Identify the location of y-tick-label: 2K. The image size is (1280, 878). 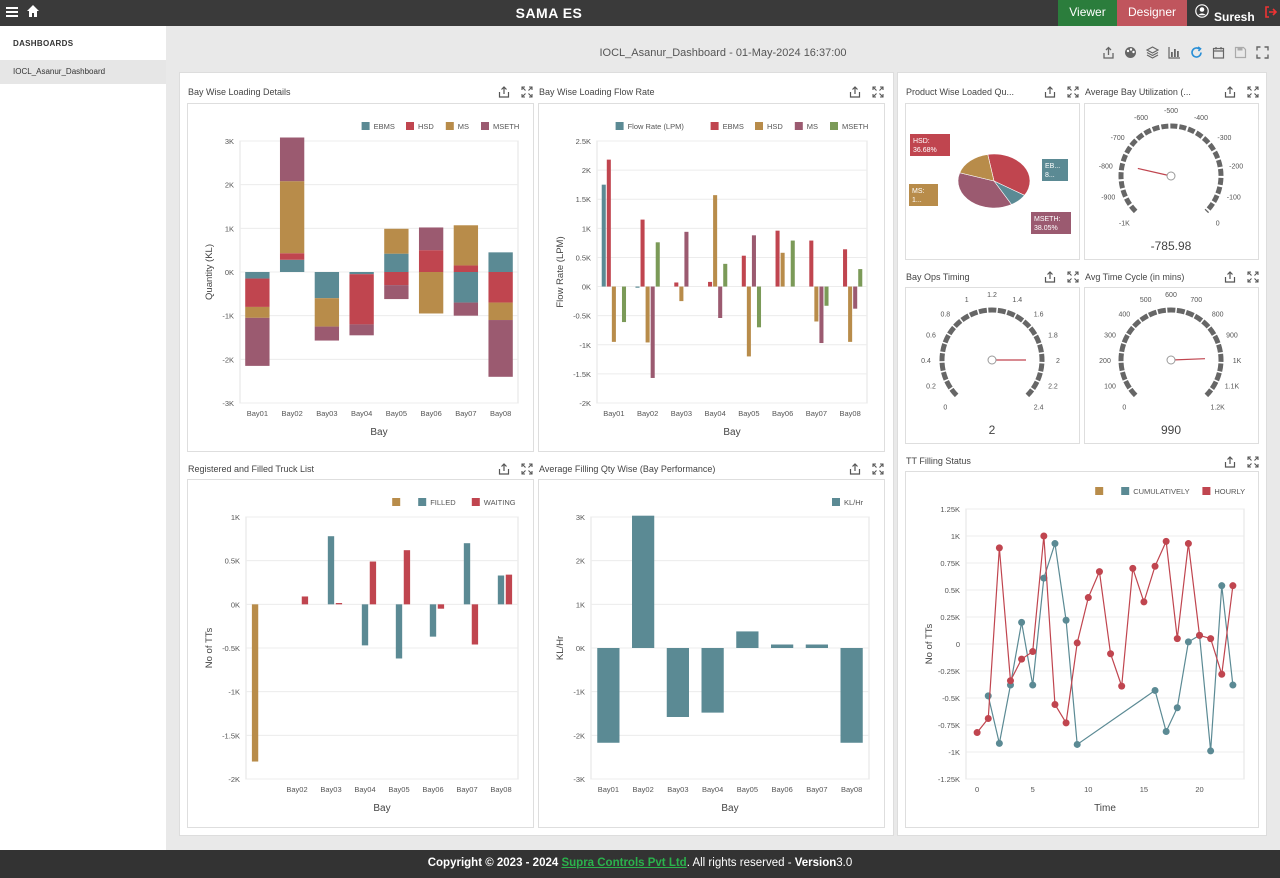
(580, 561).